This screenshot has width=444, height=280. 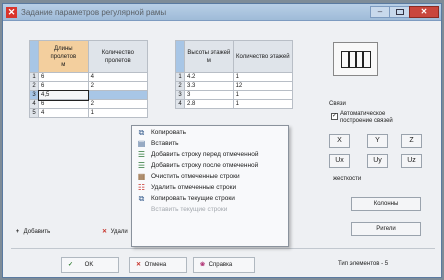 What do you see at coordinates (189, 209) in the screenshot?
I see `menu-item-label: Вставить текущие строки` at bounding box center [189, 209].